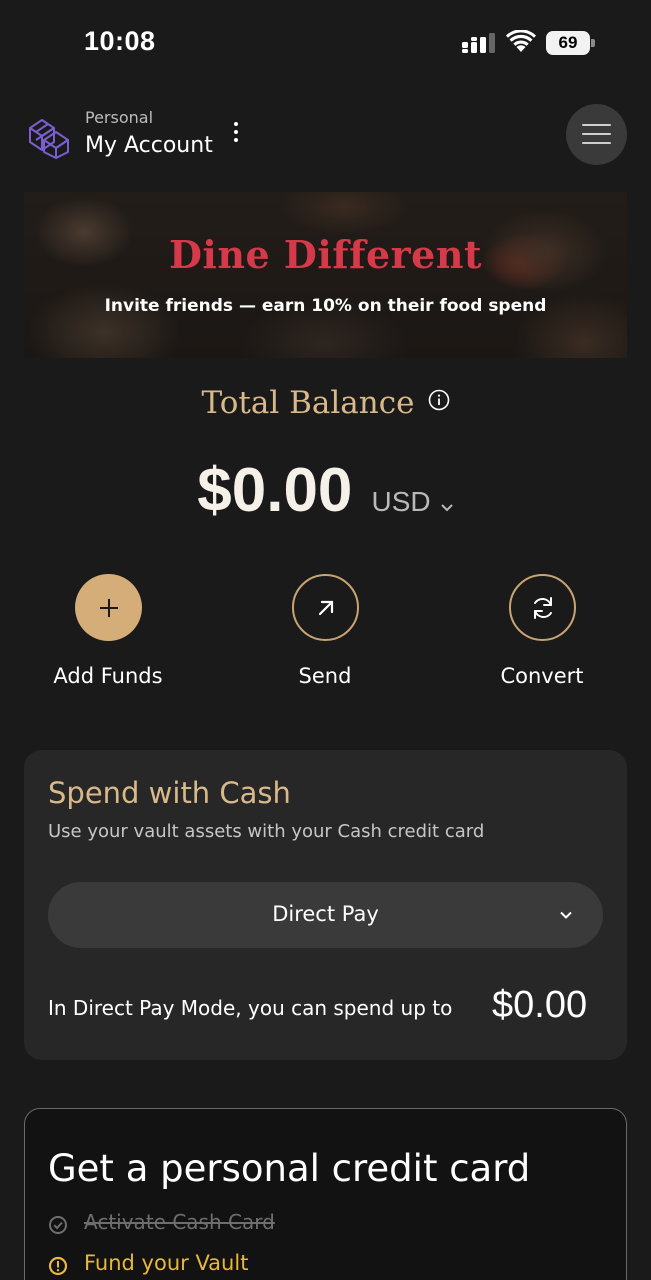 Image resolution: width=651 pixels, height=1280 pixels. What do you see at coordinates (325, 676) in the screenshot?
I see `send-label: Send` at bounding box center [325, 676].